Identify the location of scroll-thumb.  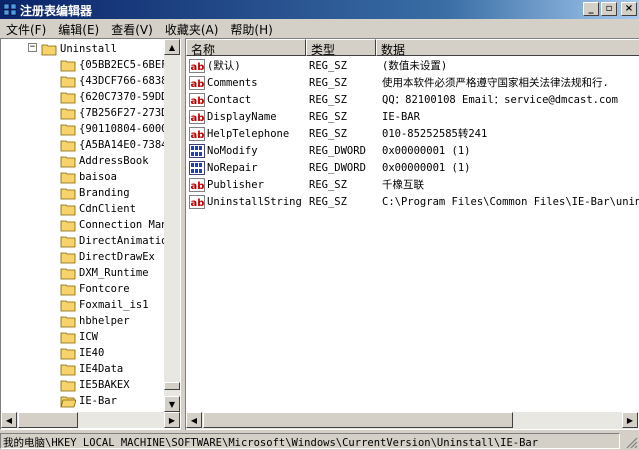
(172, 386).